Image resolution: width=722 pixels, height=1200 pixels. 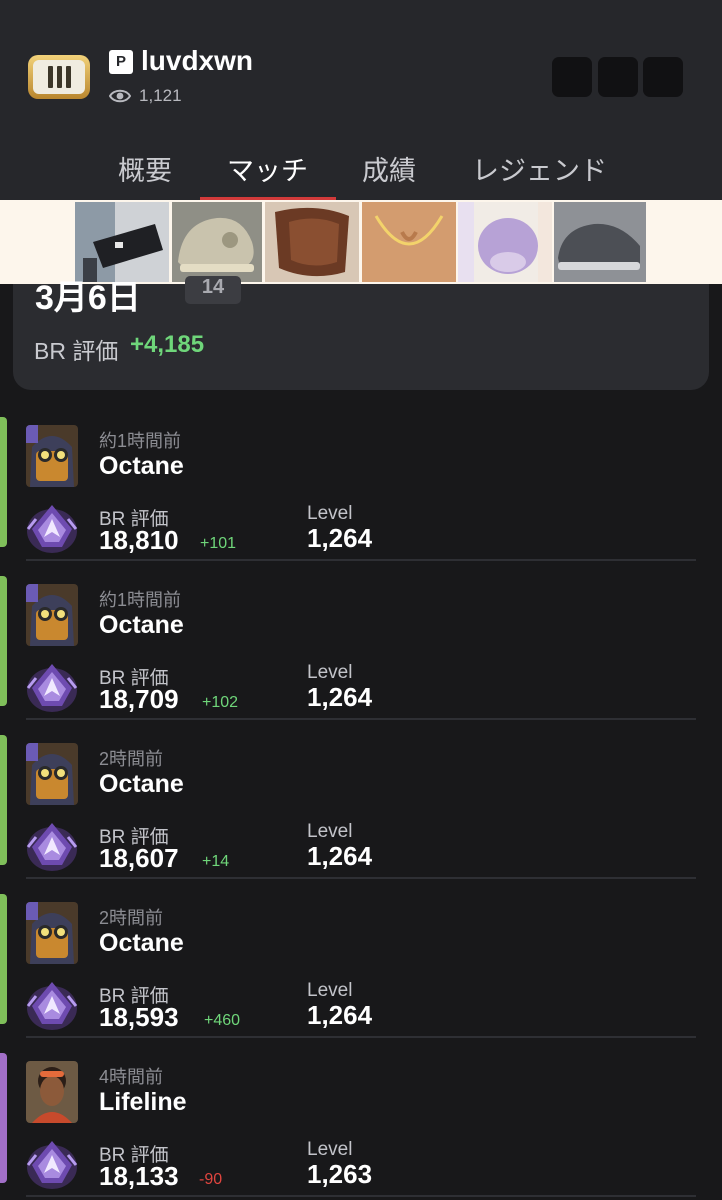 What do you see at coordinates (218, 543) in the screenshot?
I see `br-delta: +101` at bounding box center [218, 543].